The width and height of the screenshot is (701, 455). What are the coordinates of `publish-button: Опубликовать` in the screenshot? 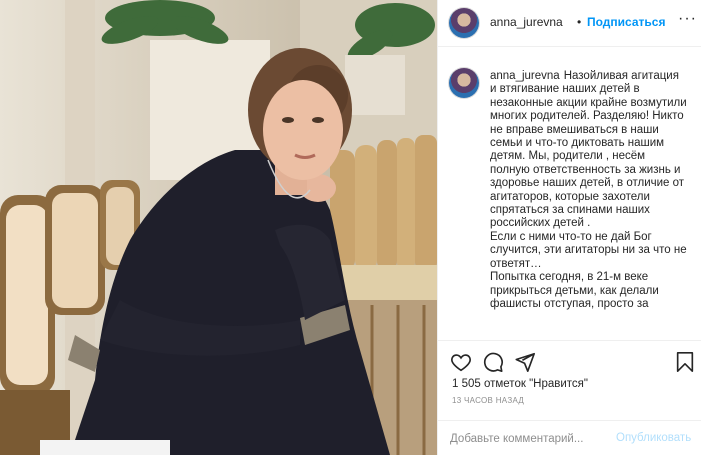 It's located at (653, 438).